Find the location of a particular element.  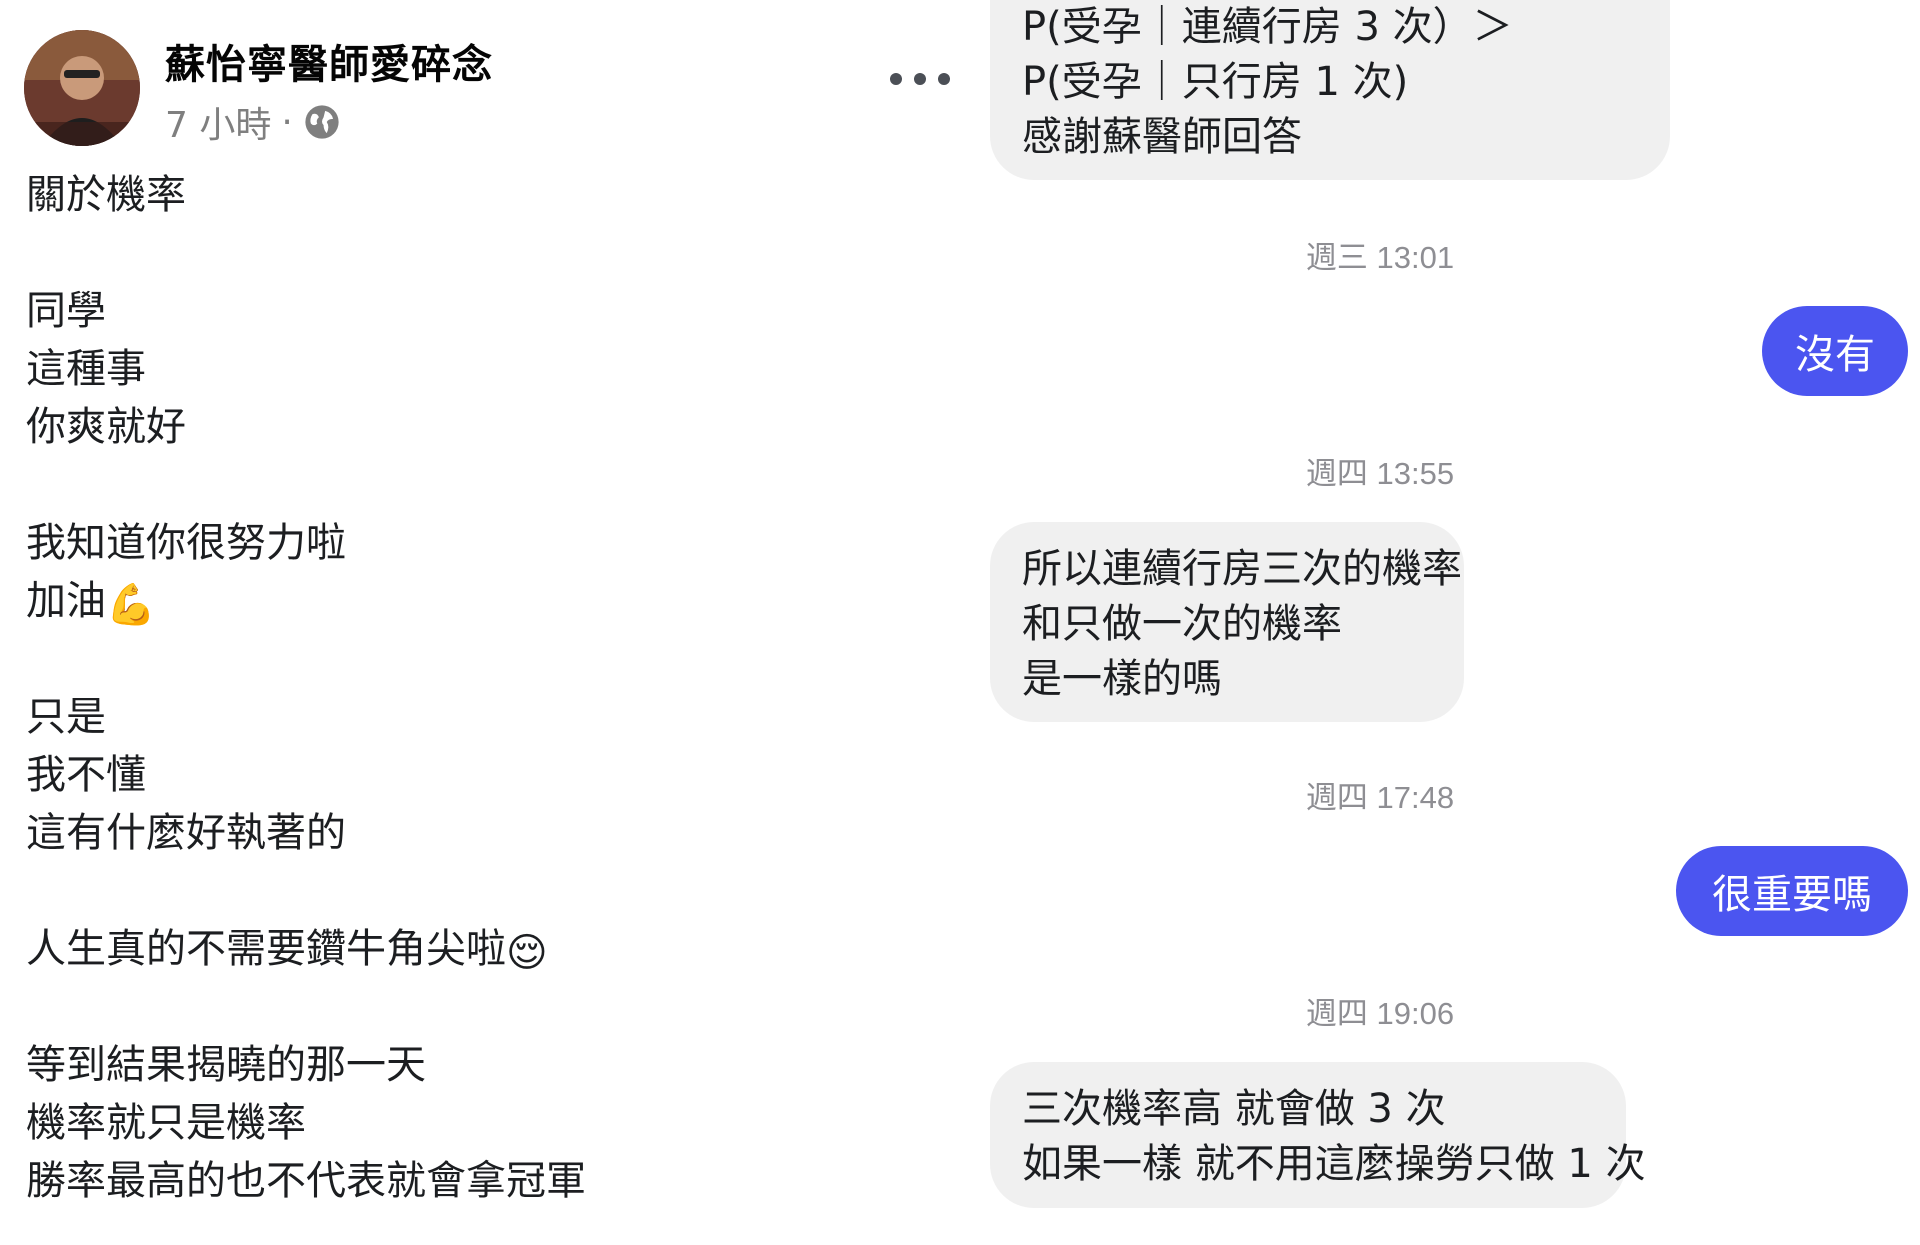

post-line: 機率就只是機率 is located at coordinates (166, 1123).